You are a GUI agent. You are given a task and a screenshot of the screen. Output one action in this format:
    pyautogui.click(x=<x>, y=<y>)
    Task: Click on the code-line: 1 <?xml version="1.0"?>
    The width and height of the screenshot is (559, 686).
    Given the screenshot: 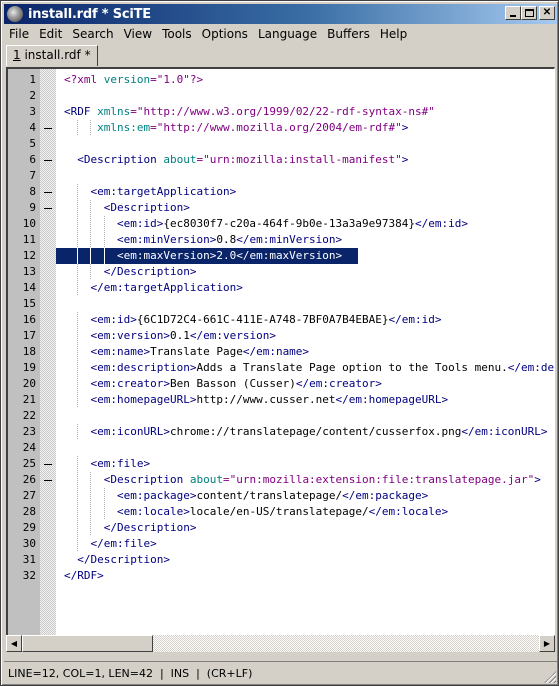 What is the action you would take?
    pyautogui.click(x=281, y=80)
    